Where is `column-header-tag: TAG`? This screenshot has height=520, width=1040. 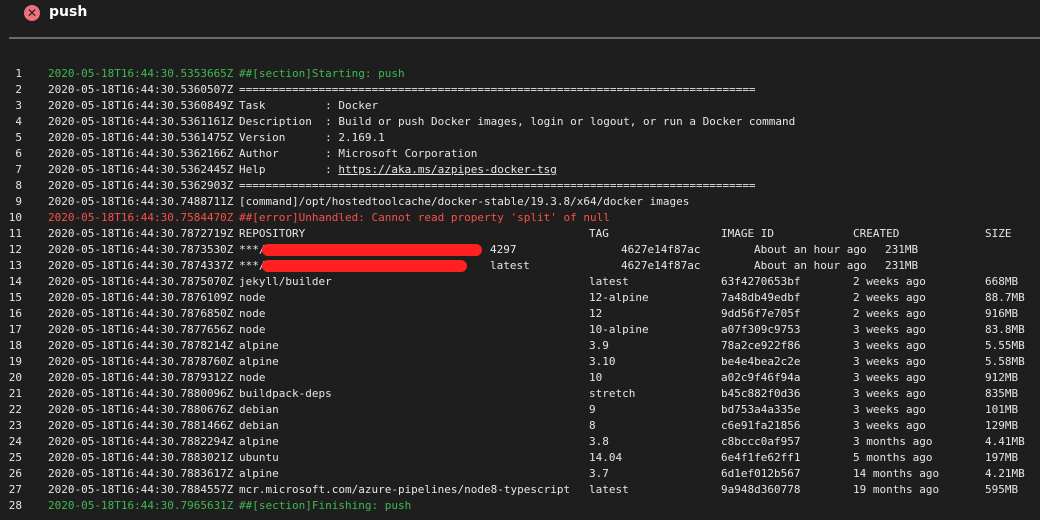
column-header-tag: TAG is located at coordinates (599, 233).